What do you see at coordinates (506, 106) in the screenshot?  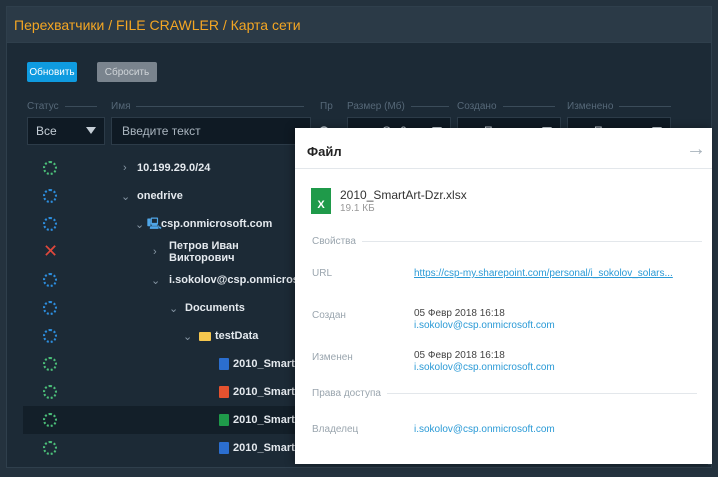 I see `created-filter-label: Создано` at bounding box center [506, 106].